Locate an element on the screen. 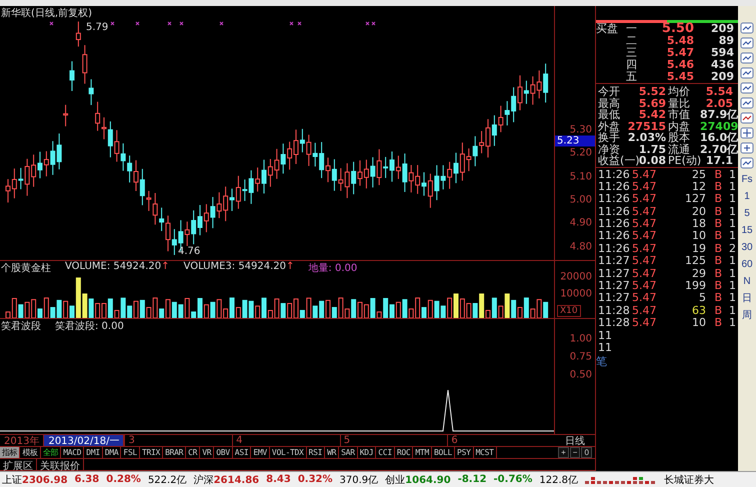 Image resolution: width=756 pixels, height=487 pixels. indicator-tab: VOL-TDX is located at coordinates (288, 452).